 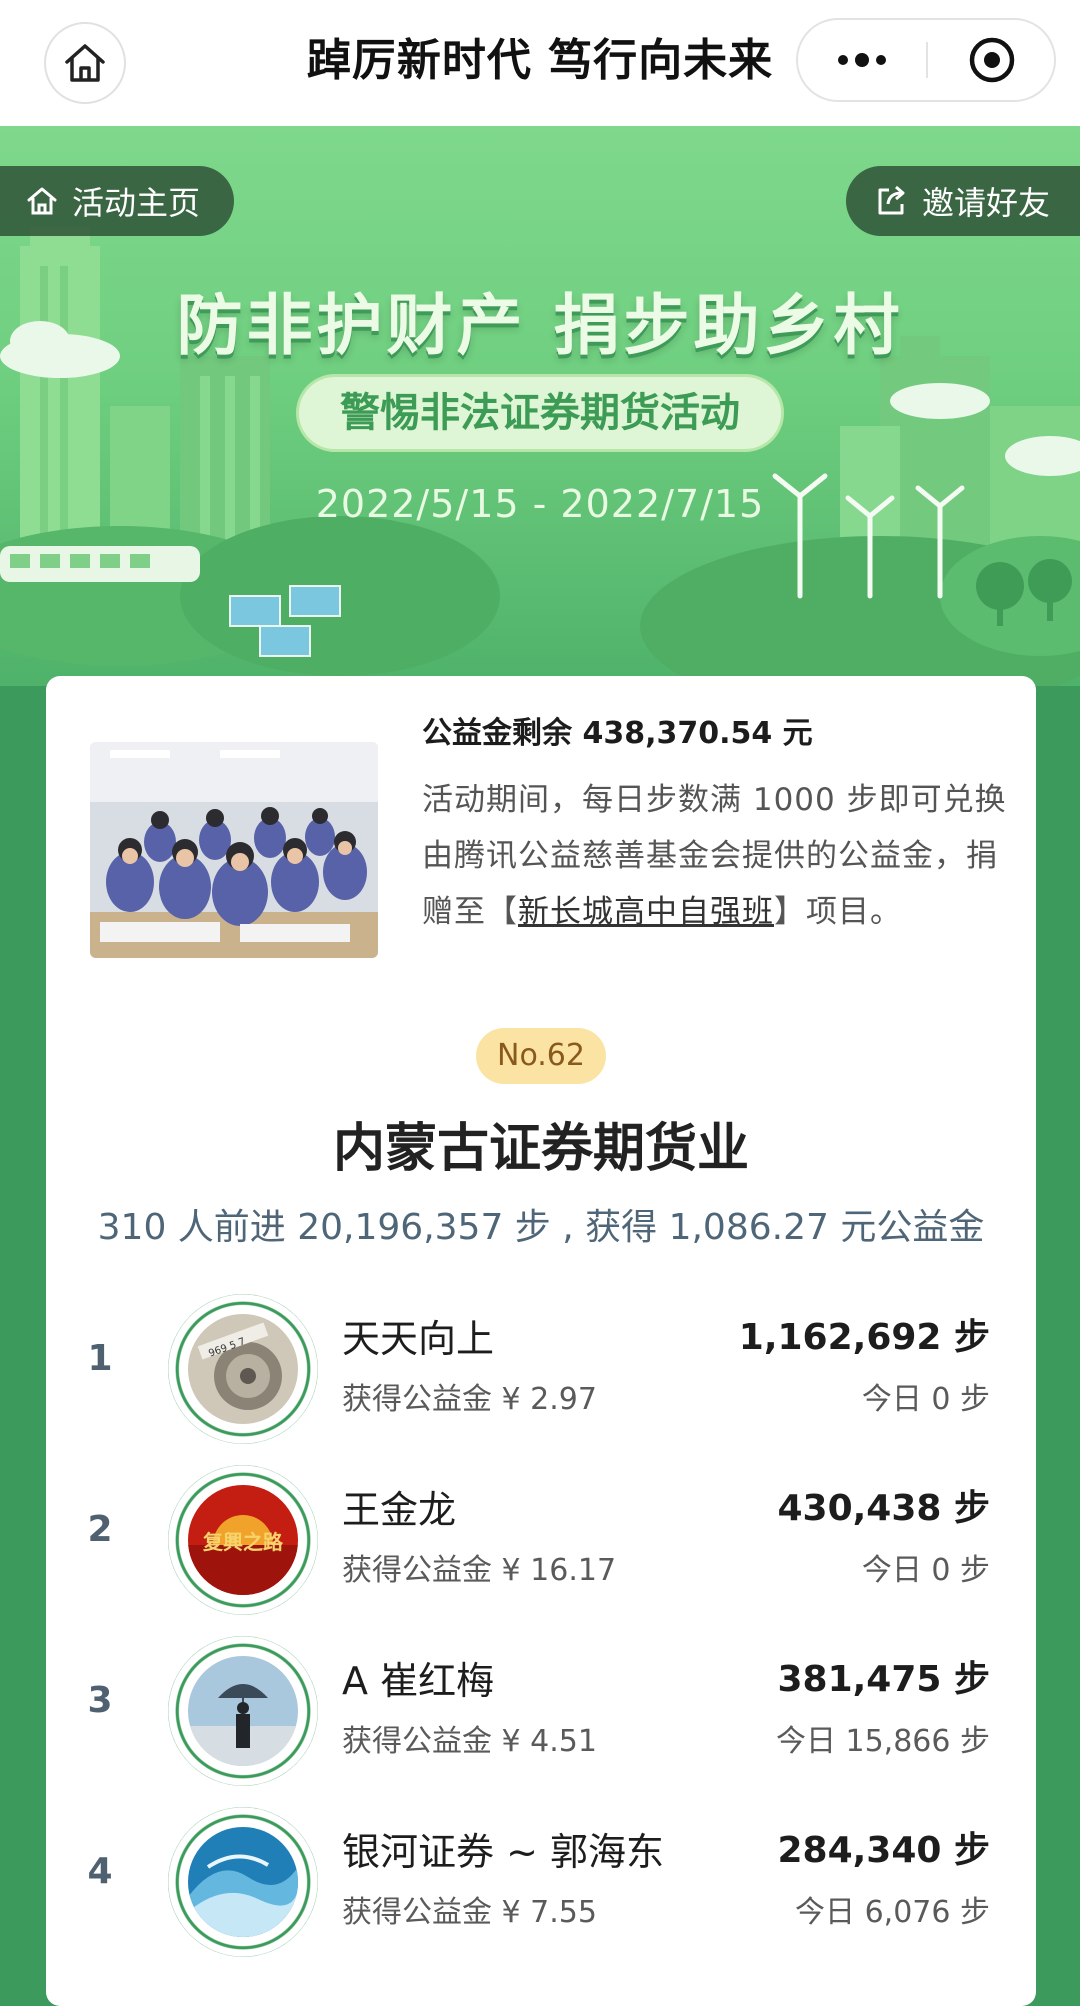 I want to click on close-target-icon, so click(x=992, y=60).